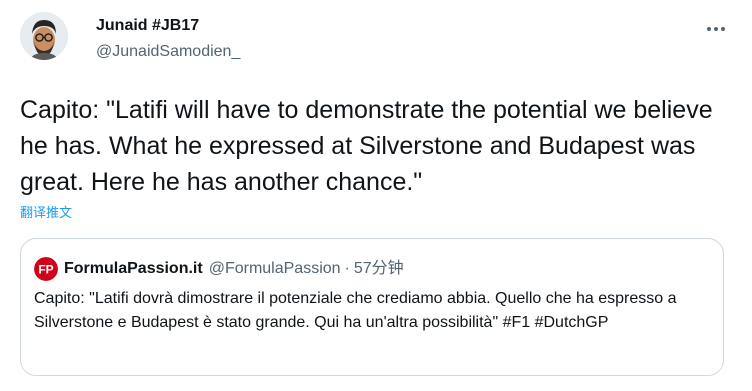 This screenshot has width=752, height=391. I want to click on tweet-author: Junaid #JB17 @JunaidSamodien_, so click(168, 39).